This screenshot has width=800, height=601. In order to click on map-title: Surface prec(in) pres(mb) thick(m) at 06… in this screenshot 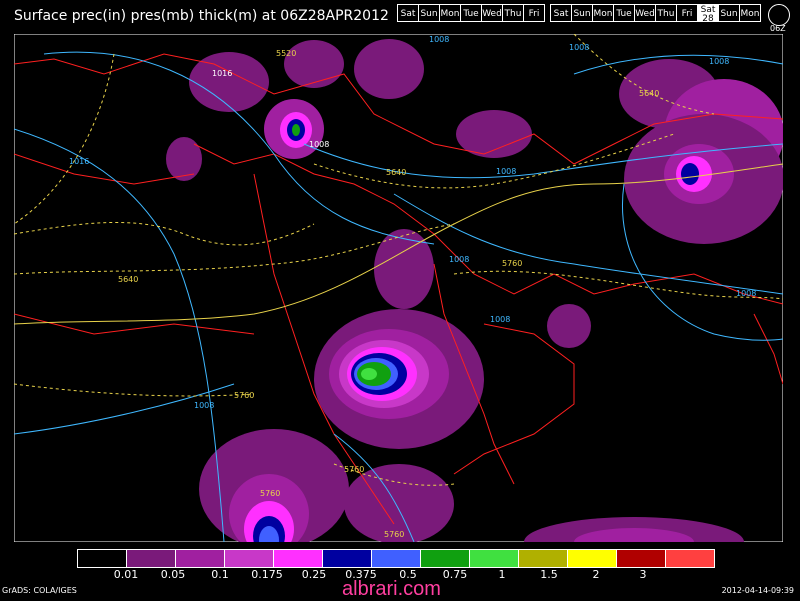, I will do `click(201, 16)`.